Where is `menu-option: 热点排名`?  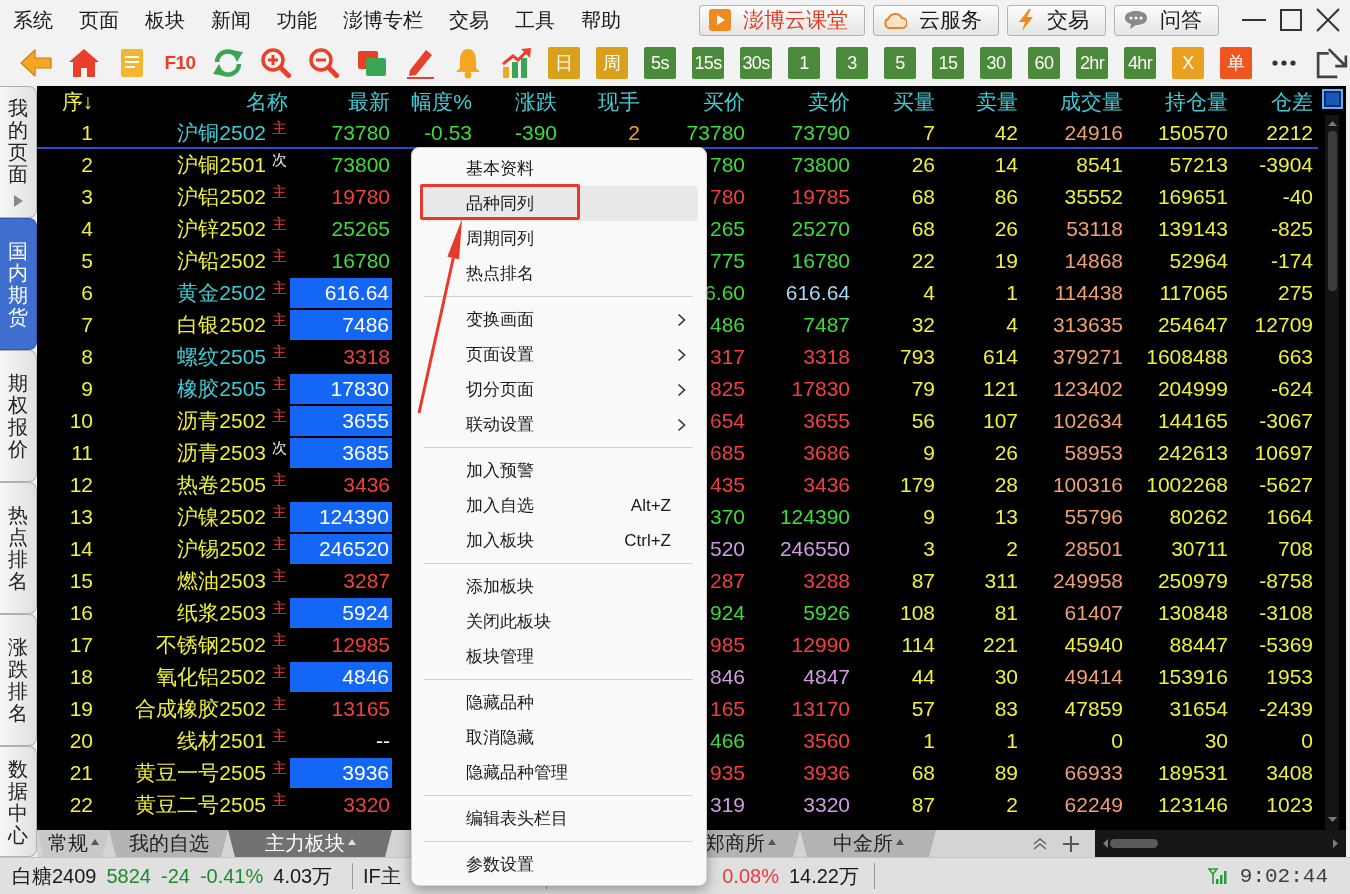 menu-option: 热点排名 is located at coordinates (559, 273).